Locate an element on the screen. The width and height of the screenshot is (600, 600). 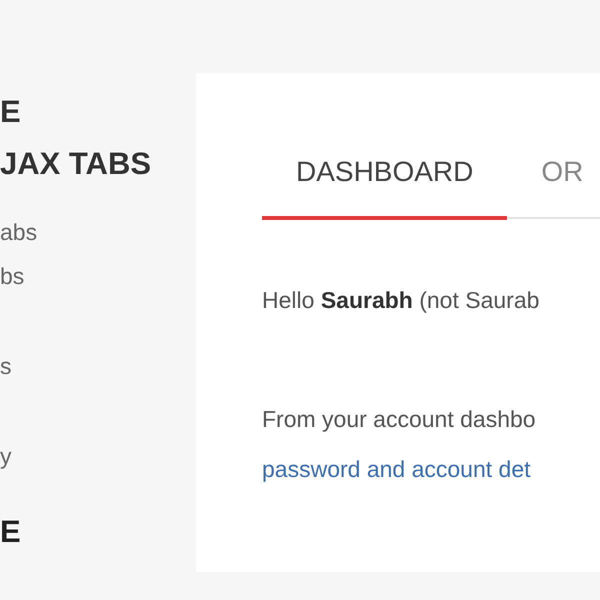
dashboard-intro-text: From your account dashbo password and account det is located at coordinates (399, 444).